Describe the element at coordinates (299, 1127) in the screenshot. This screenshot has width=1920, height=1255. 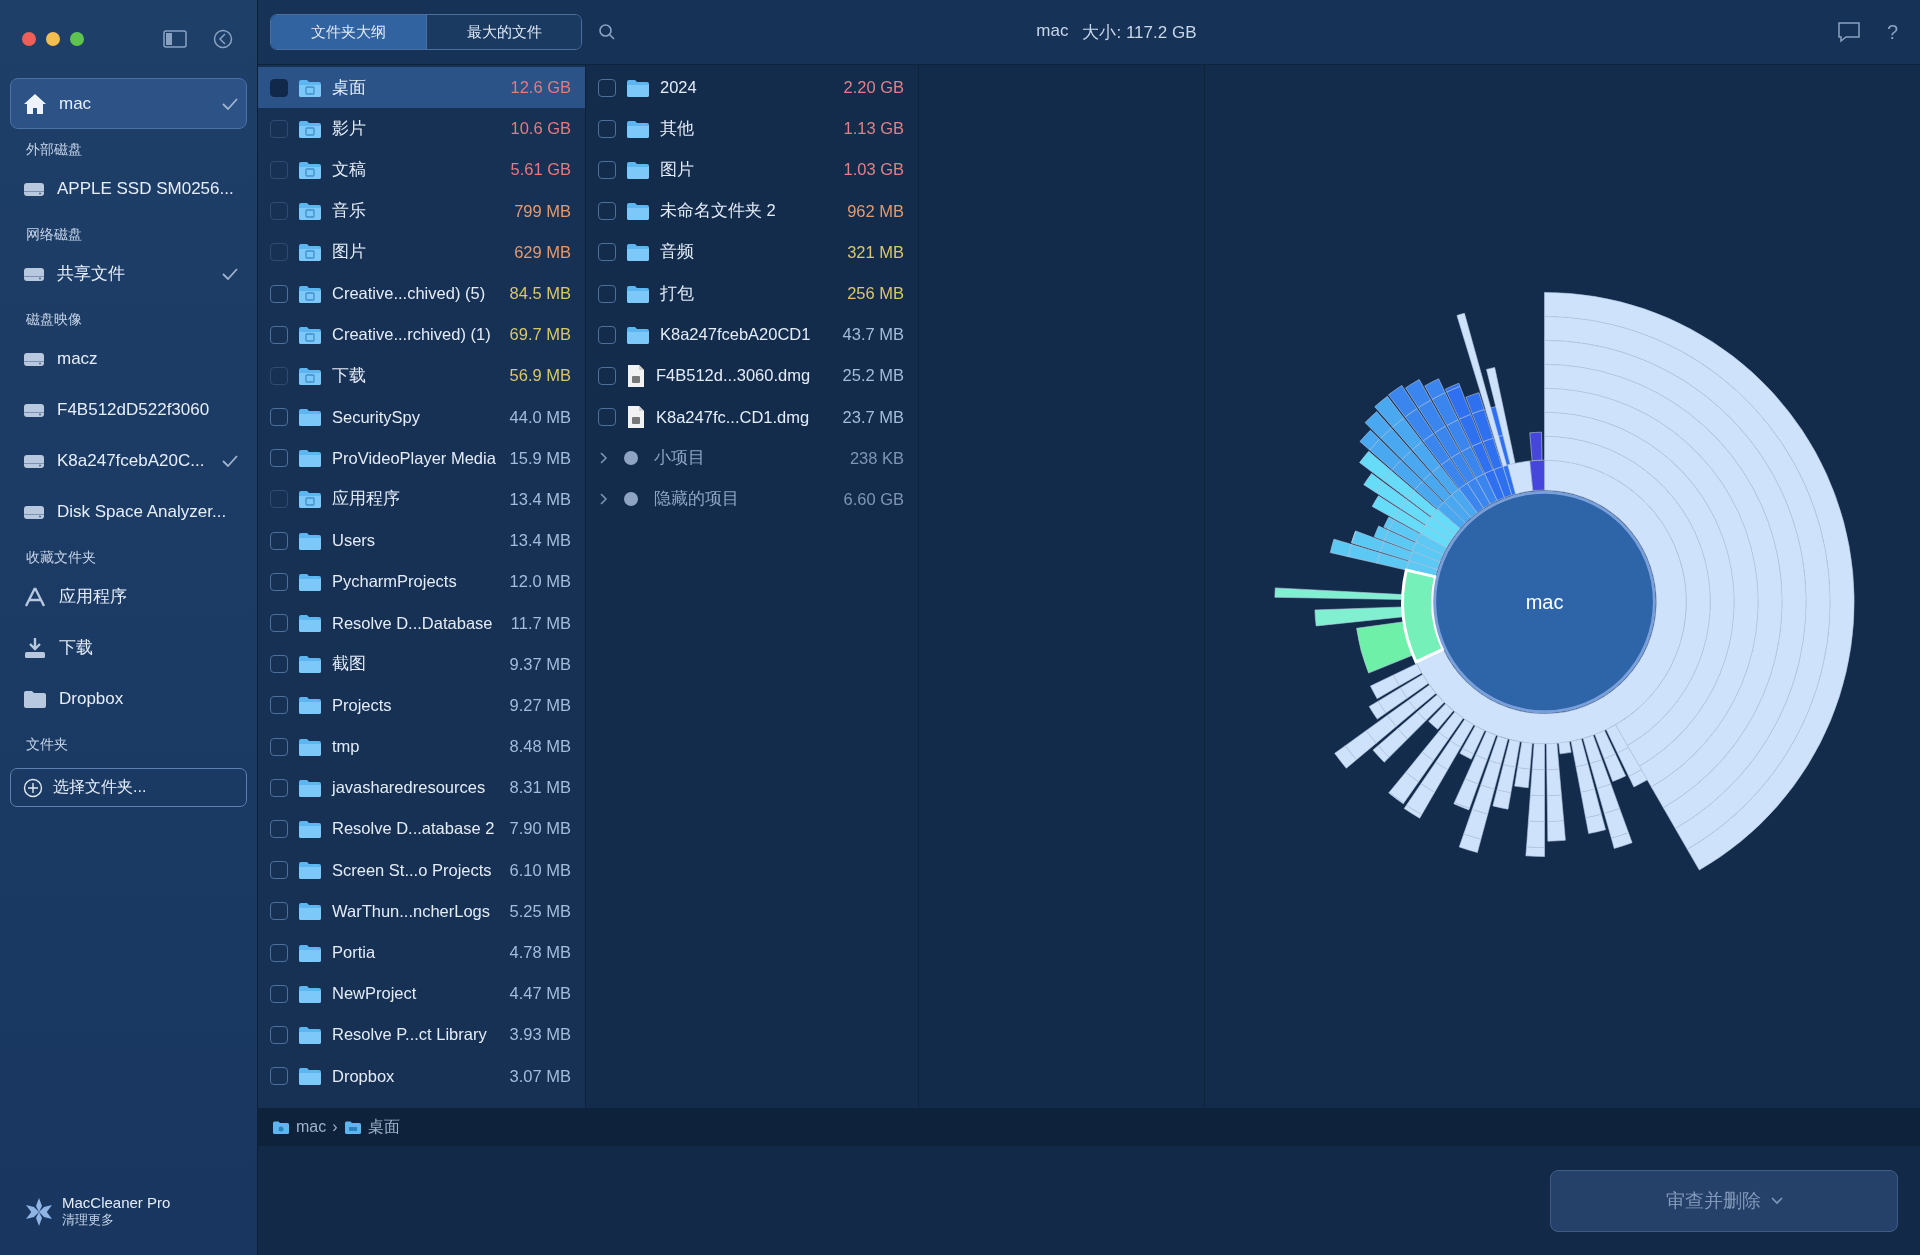
I see `breadcrumb-item: mac` at that location.